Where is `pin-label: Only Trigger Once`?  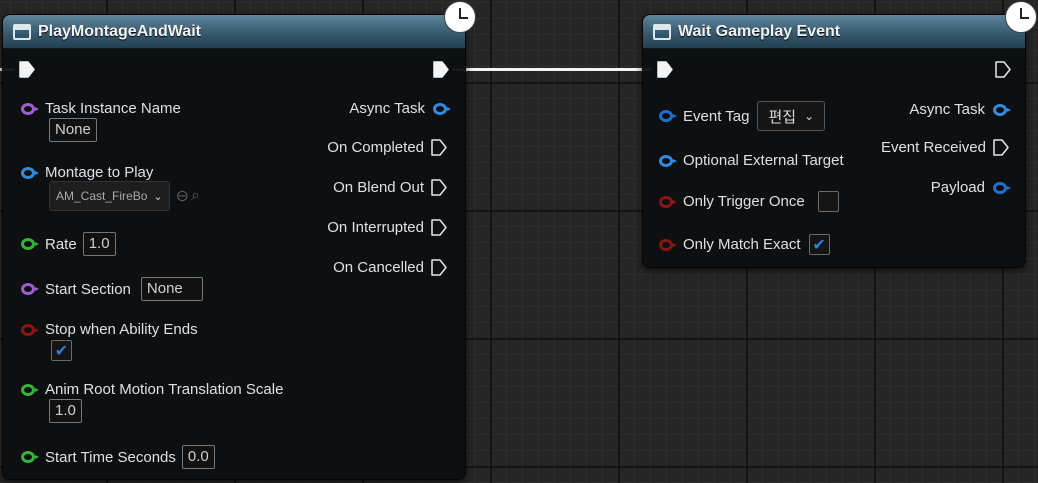 pin-label: Only Trigger Once is located at coordinates (744, 201).